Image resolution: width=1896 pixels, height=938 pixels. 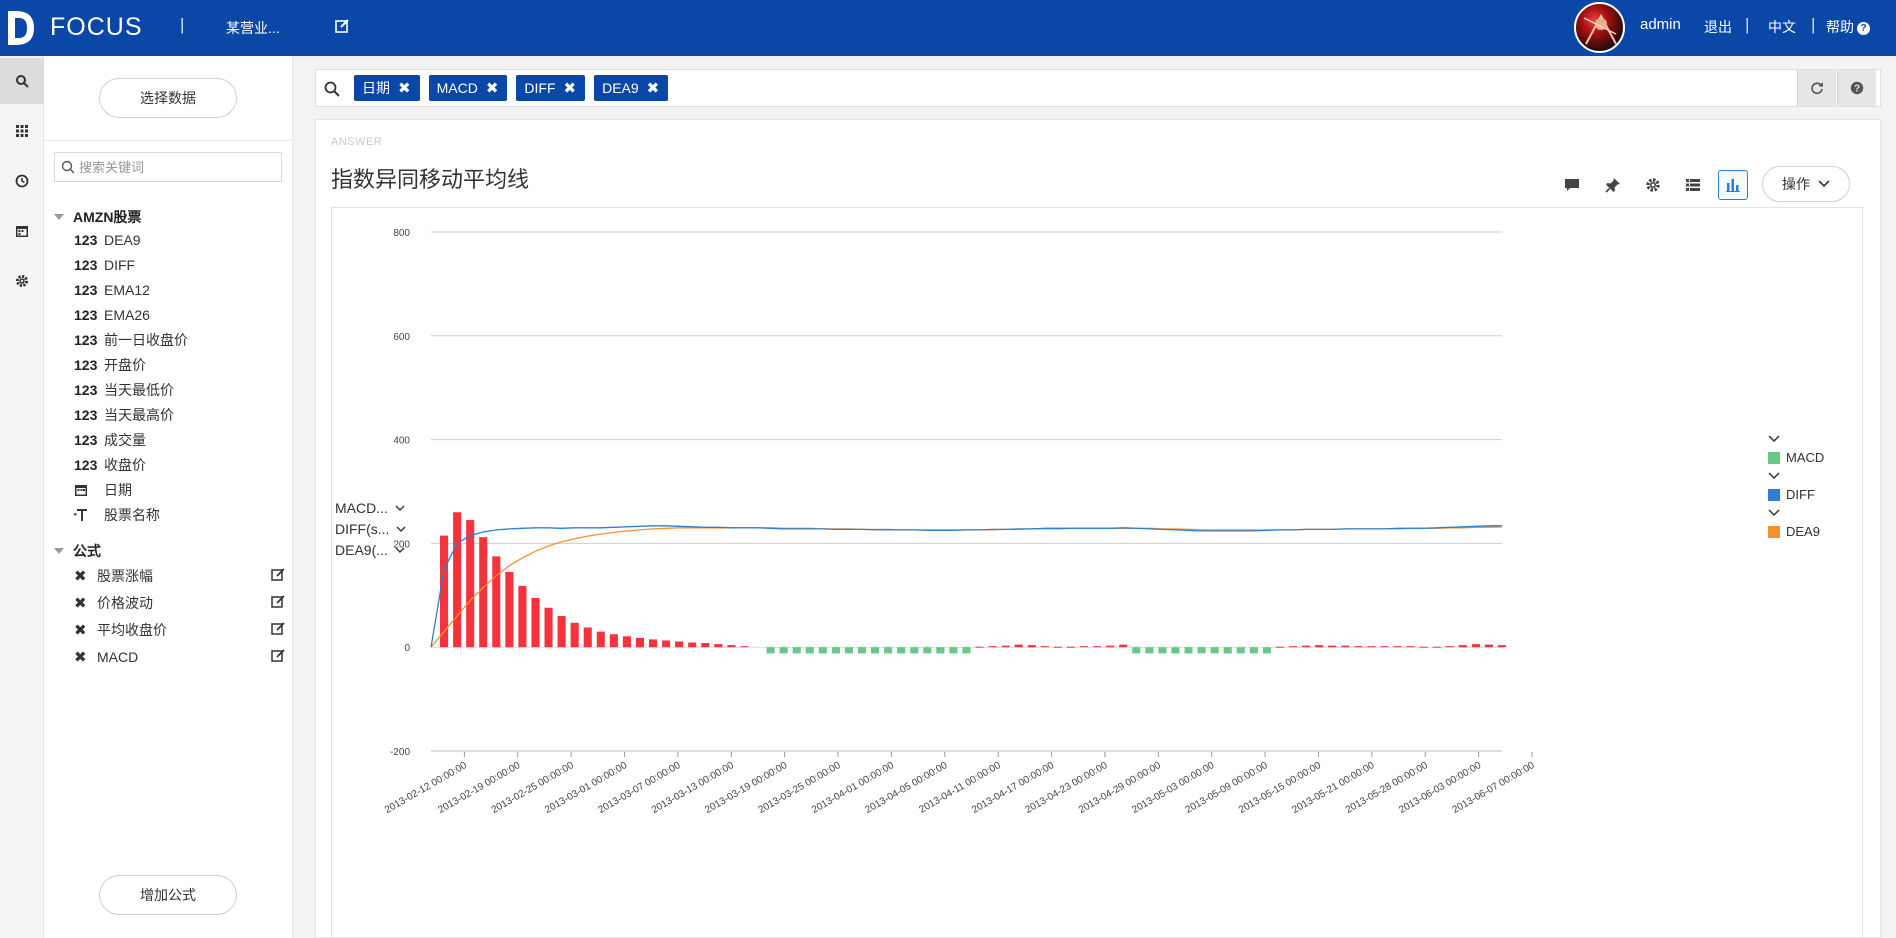 I want to click on help-label: 帮助, so click(x=1840, y=27).